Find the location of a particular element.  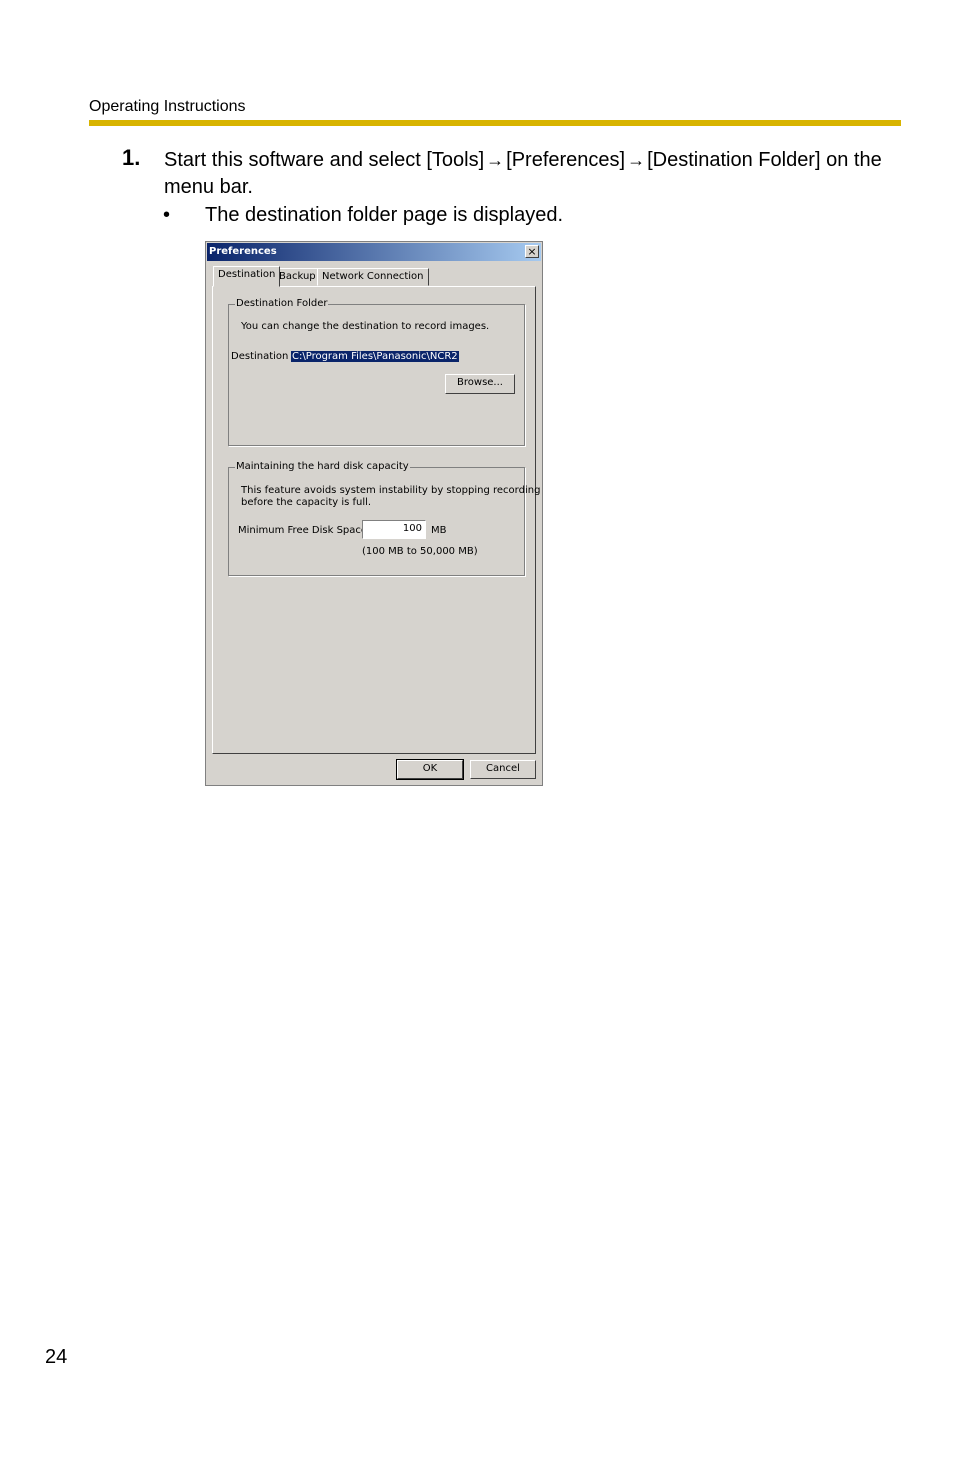

range-hint: (100 MB to 50,000 MB) is located at coordinates (420, 551).